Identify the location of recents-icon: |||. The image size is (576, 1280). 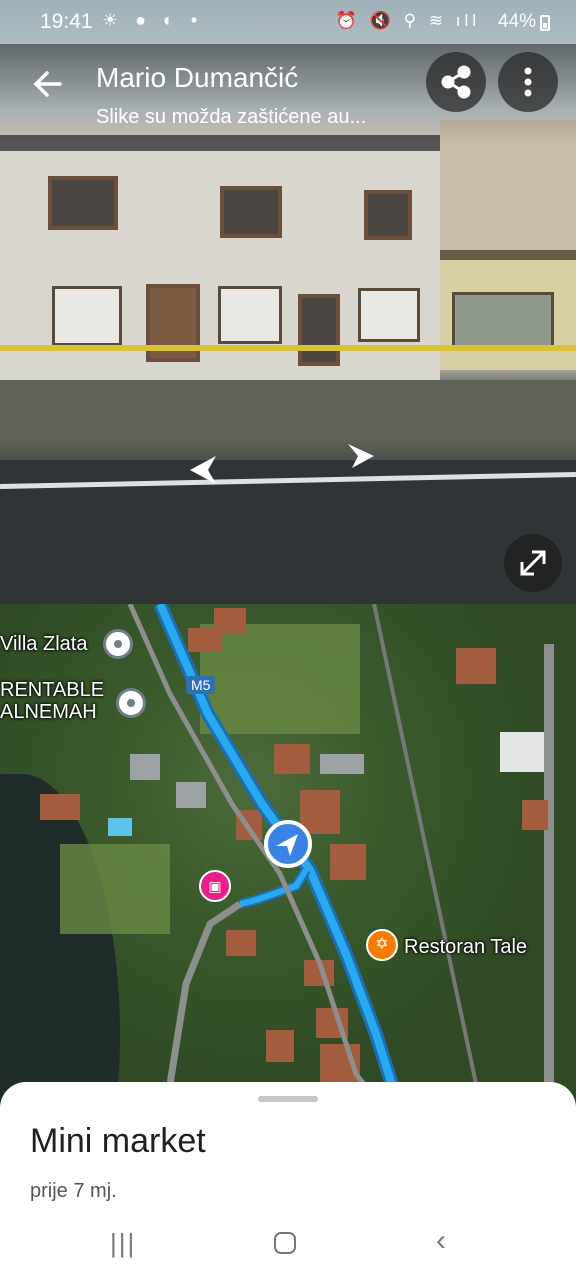
(123, 1243).